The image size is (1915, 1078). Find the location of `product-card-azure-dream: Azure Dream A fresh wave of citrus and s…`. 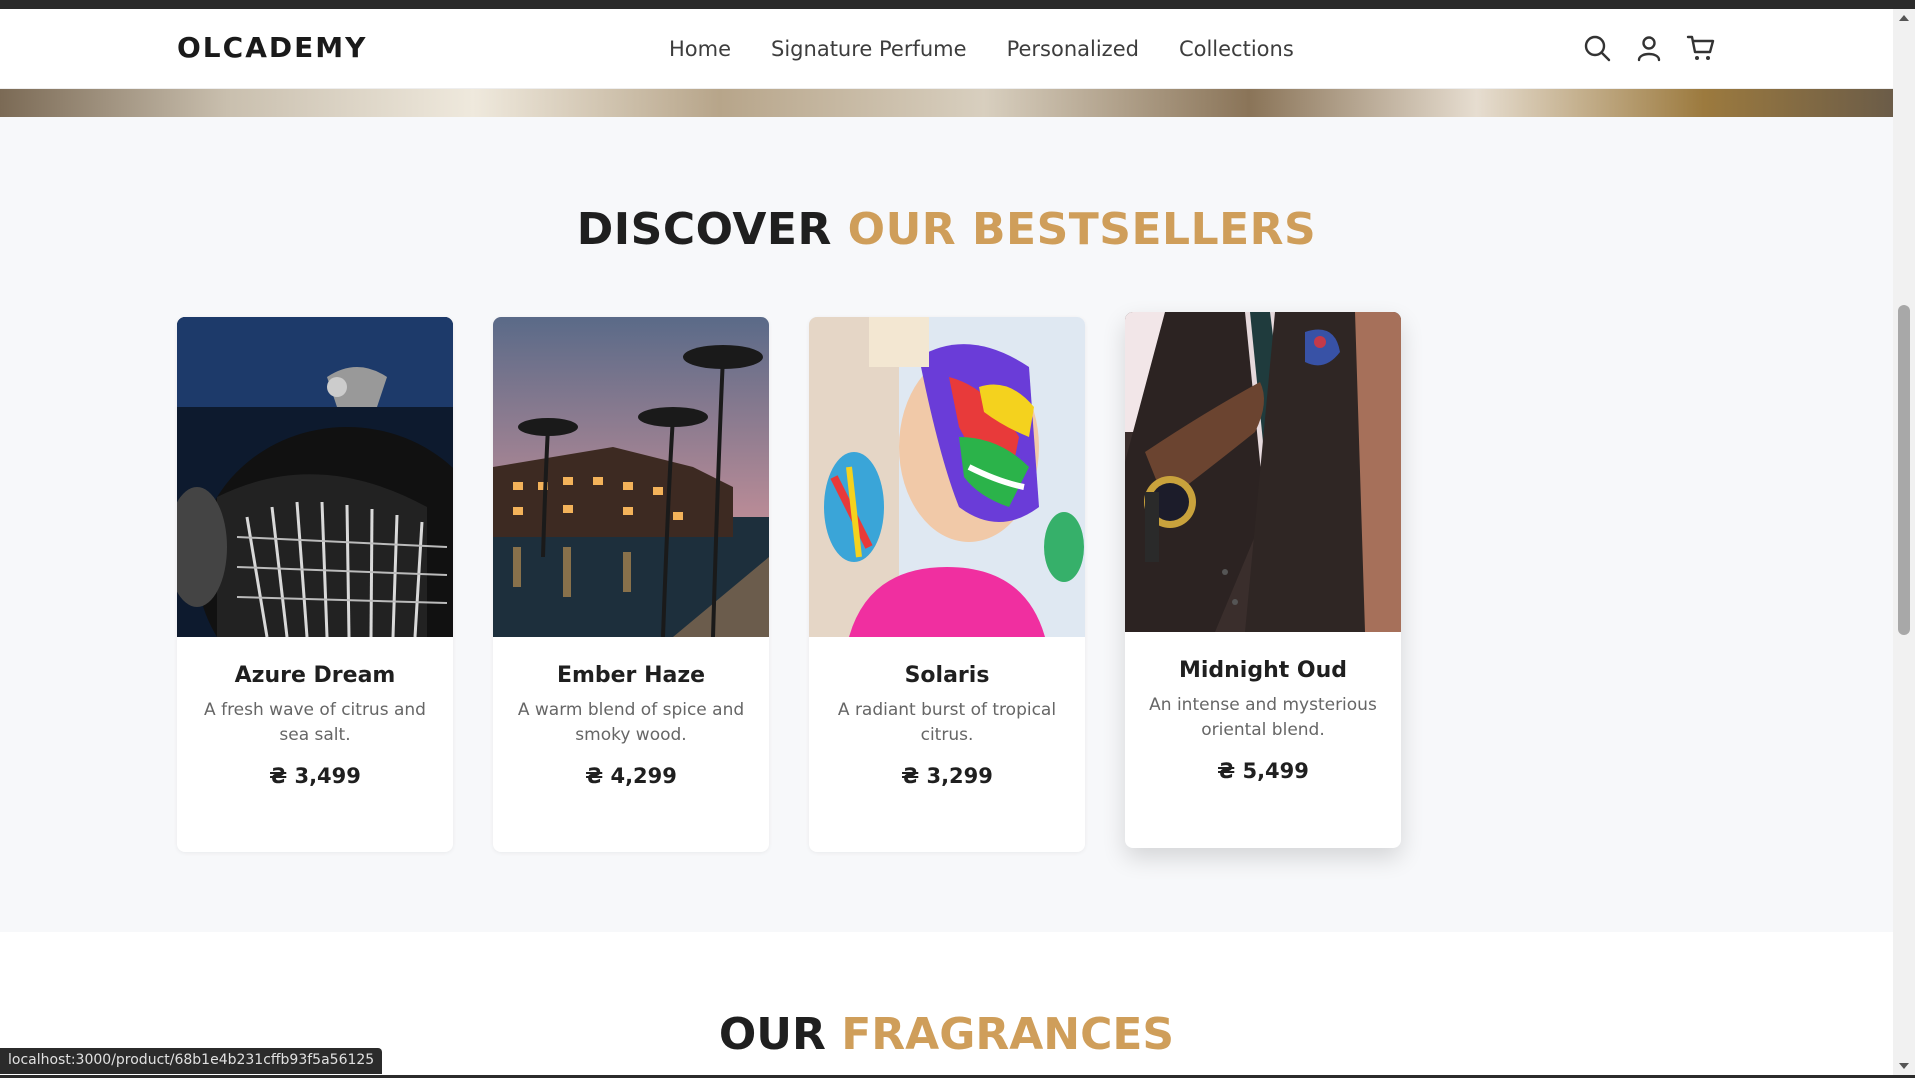

product-card-azure-dream: Azure Dream A fresh wave of citrus and s… is located at coordinates (315, 584).